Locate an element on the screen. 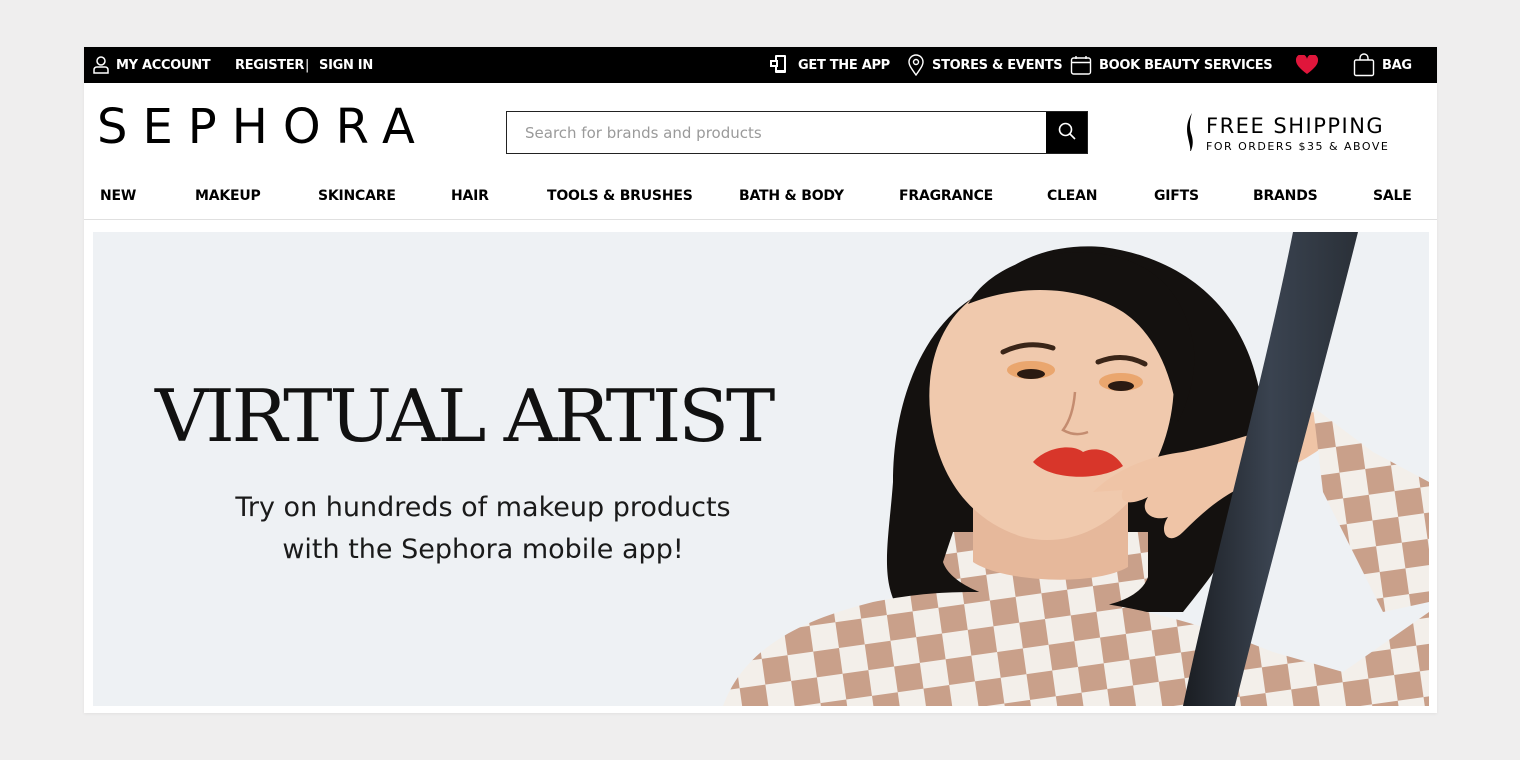 The image size is (1520, 760). stores-events-link: STORES & EVENTS is located at coordinates (985, 65).